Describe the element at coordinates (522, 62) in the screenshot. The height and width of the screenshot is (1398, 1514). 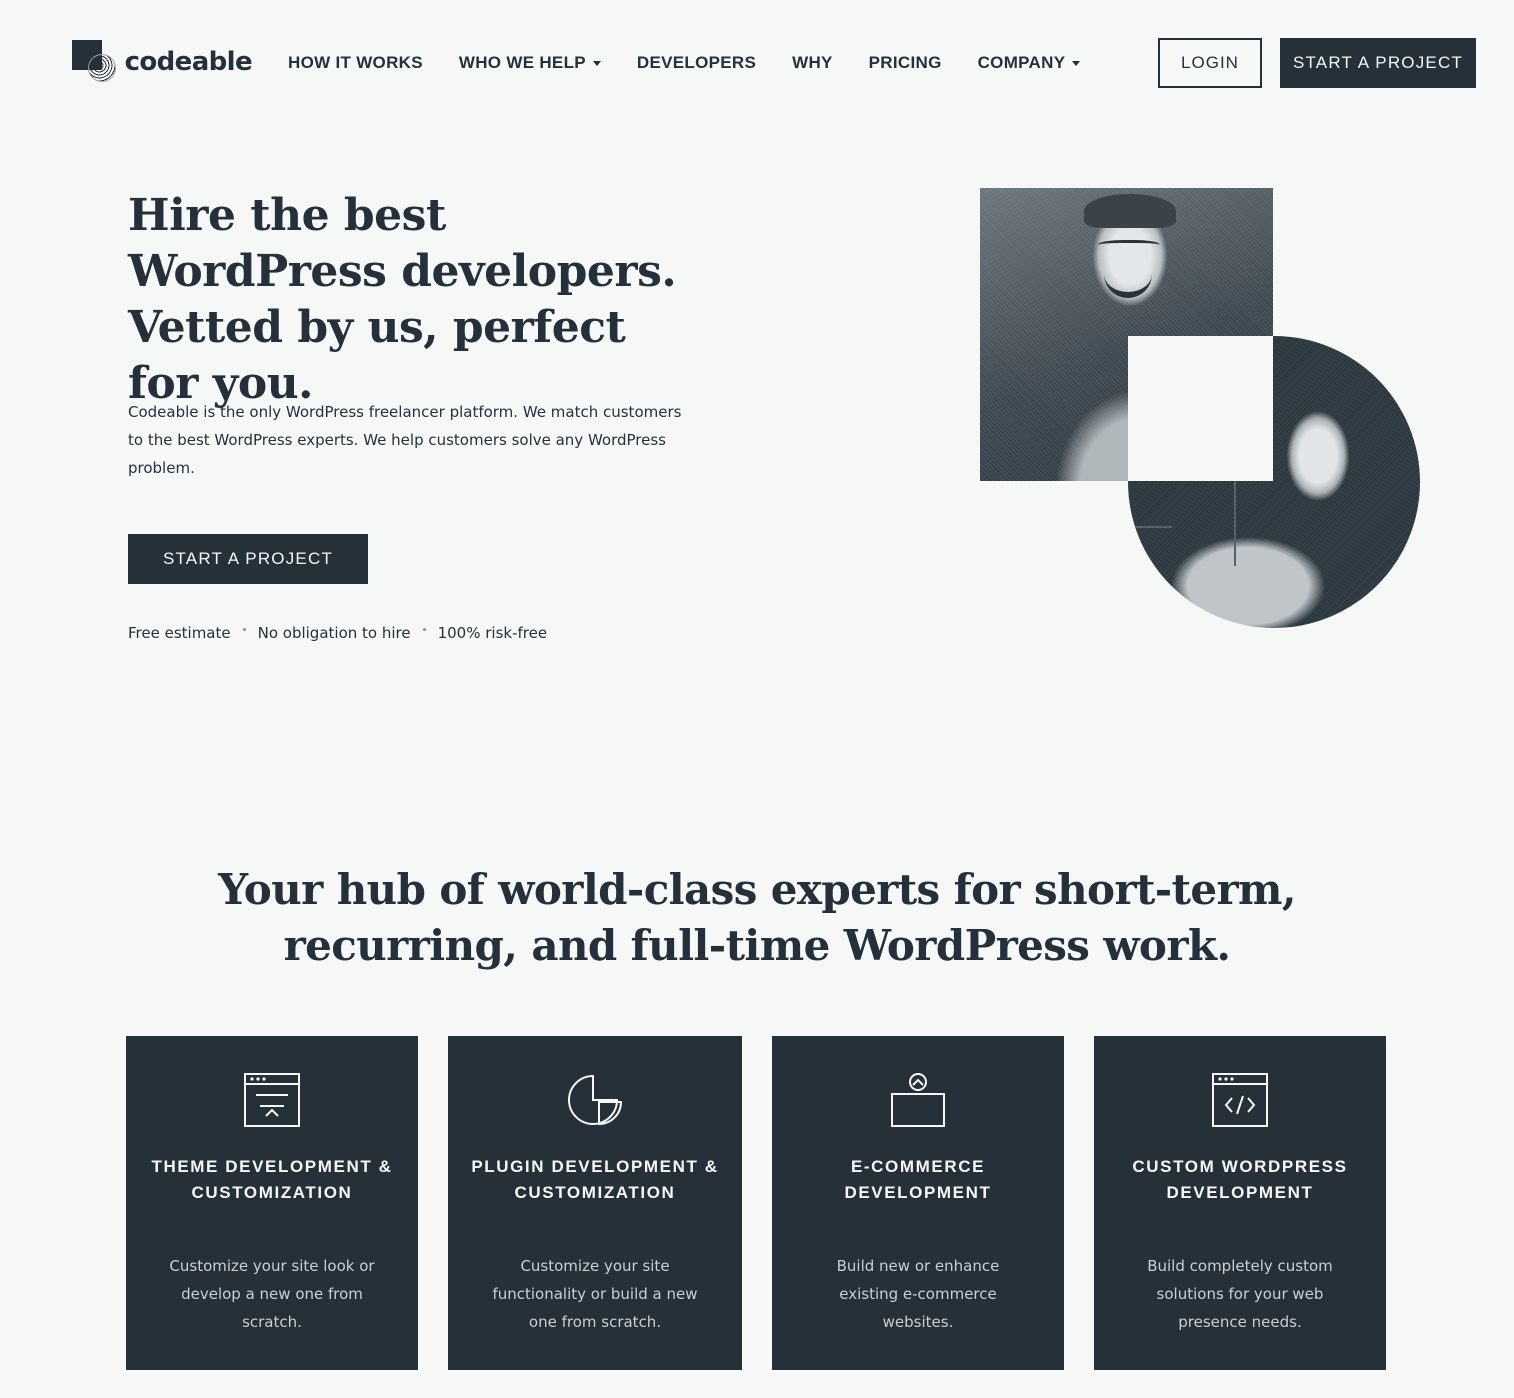
I see `nav-item-label: WHO WE HELP` at that location.